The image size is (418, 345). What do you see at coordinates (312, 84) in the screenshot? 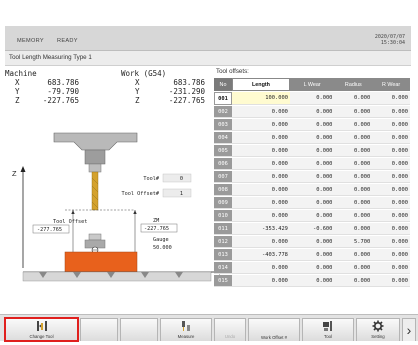
I see `column-header-l-wear: L Wear` at bounding box center [312, 84].